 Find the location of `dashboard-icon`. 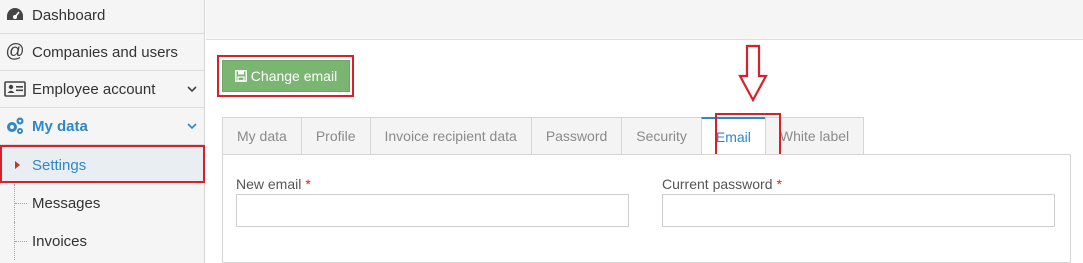

dashboard-icon is located at coordinates (15, 15).